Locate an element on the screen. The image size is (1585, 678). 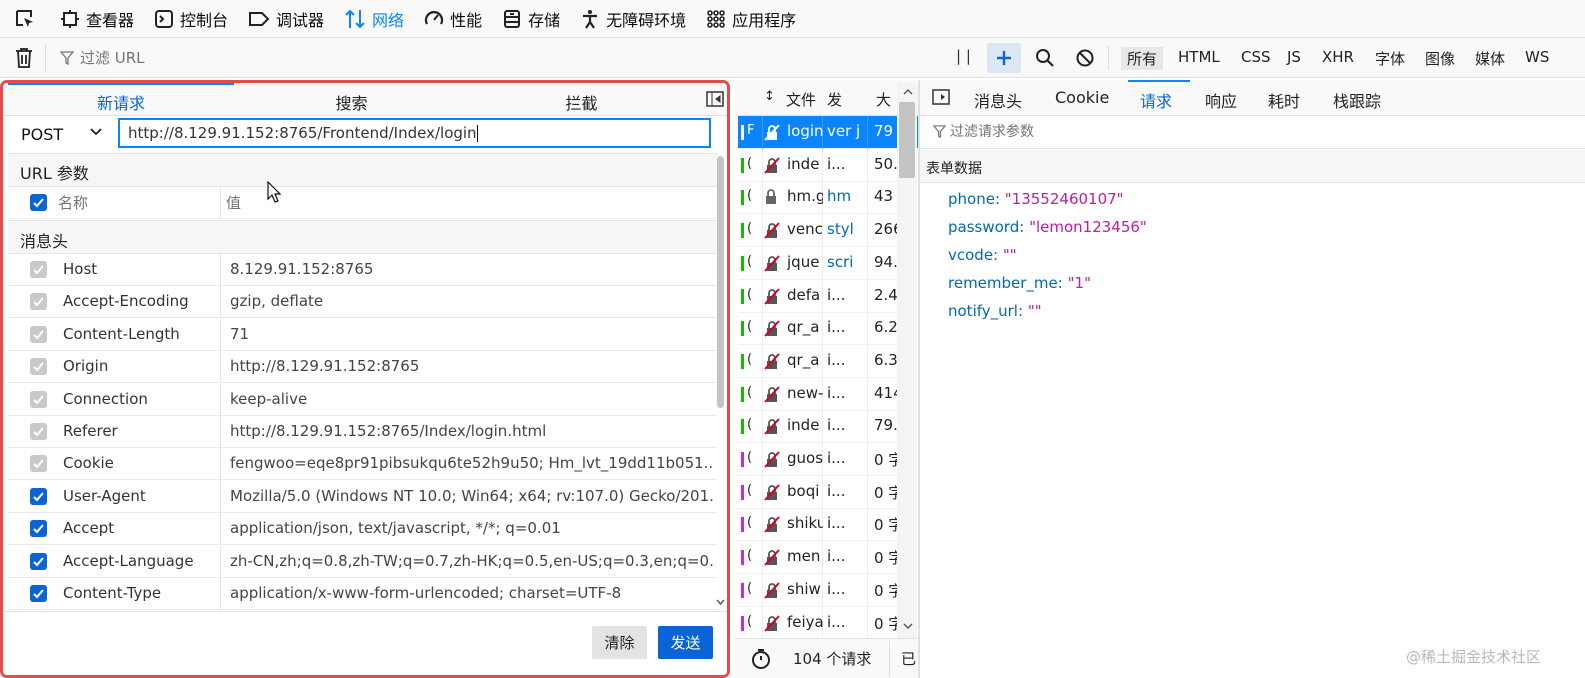
filter-type-8: WS is located at coordinates (1537, 57).